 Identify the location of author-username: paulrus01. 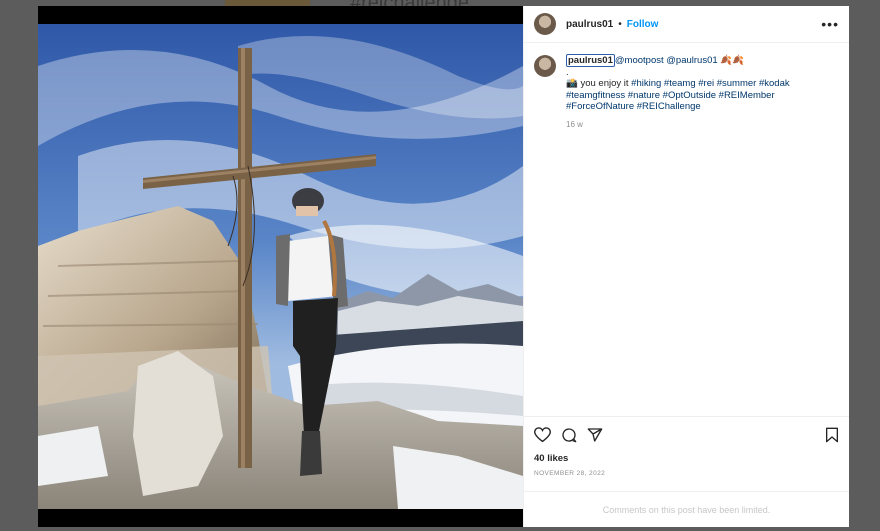
(589, 24).